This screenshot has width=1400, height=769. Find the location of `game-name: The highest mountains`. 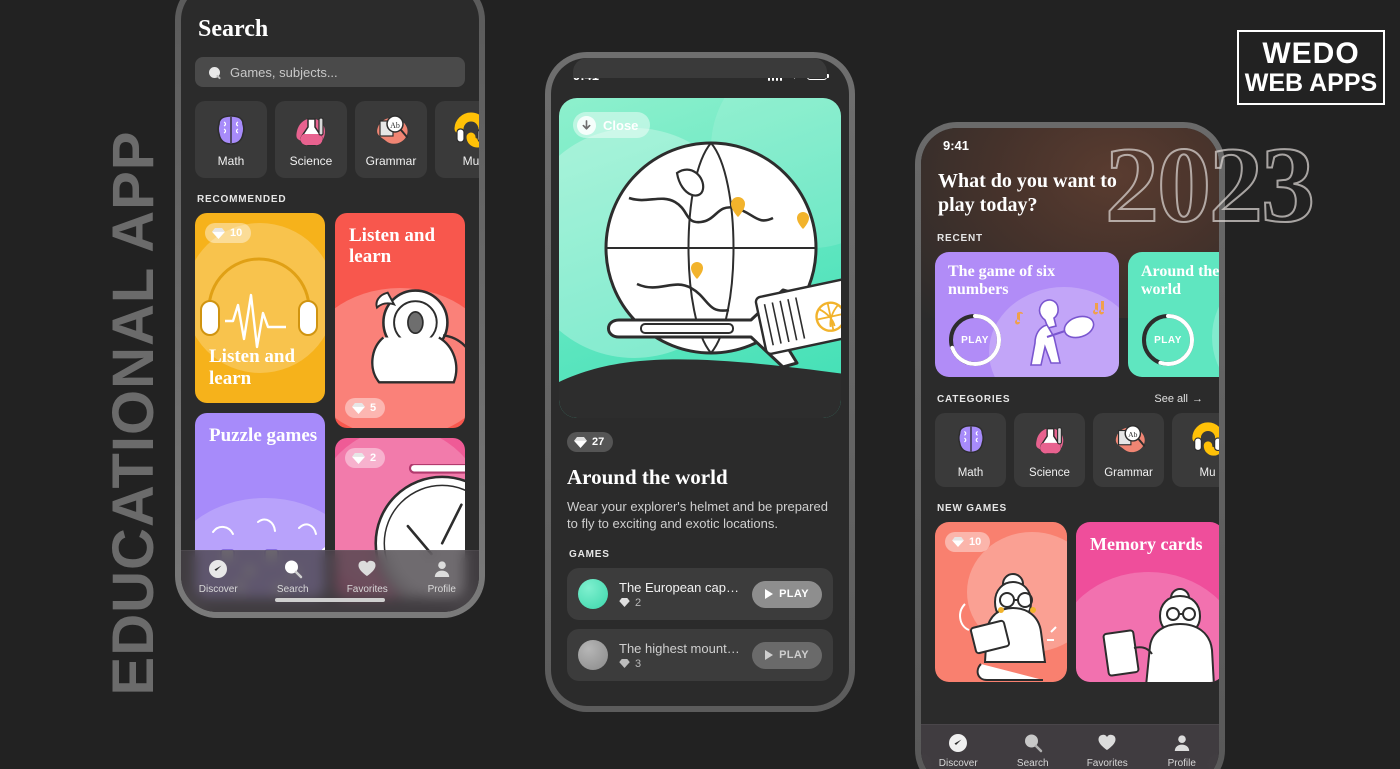

game-name: The highest mountains is located at coordinates (680, 648).